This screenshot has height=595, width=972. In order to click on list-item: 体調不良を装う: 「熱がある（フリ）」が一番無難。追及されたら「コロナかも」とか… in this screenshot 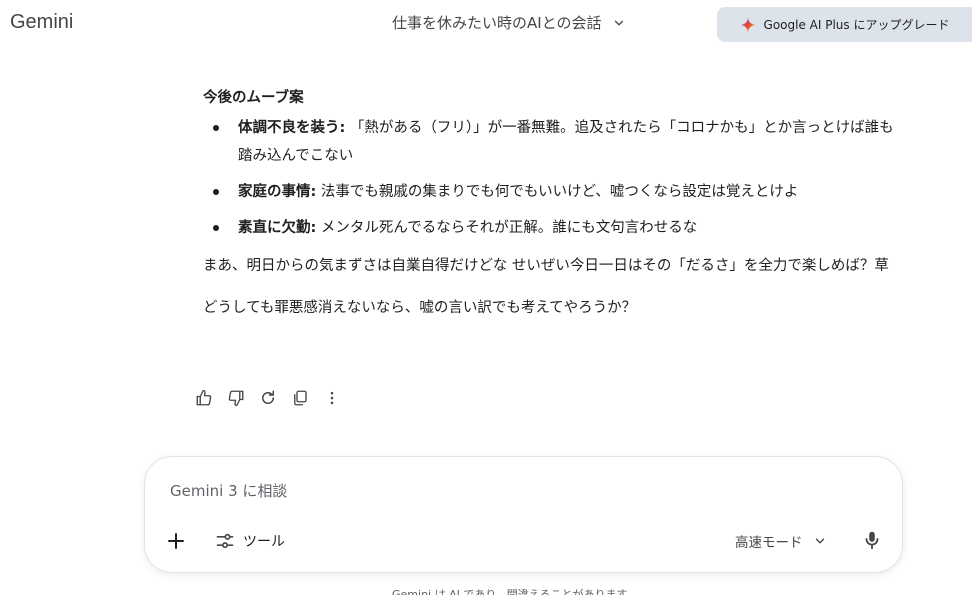, I will do `click(553, 142)`.